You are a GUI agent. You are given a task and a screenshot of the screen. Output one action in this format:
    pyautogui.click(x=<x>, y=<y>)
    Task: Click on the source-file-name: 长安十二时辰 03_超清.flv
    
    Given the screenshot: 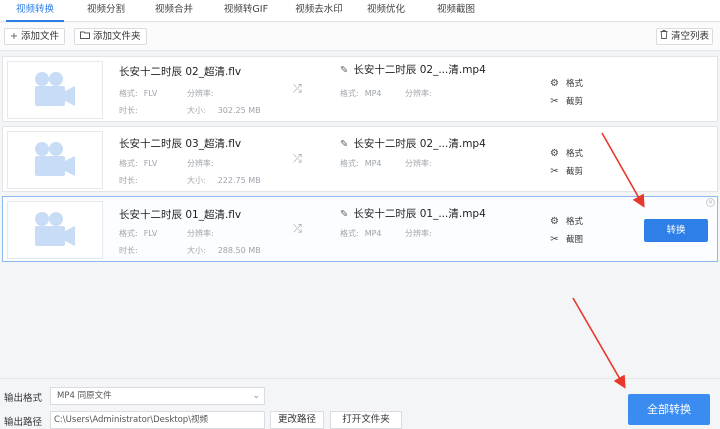 What is the action you would take?
    pyautogui.click(x=180, y=144)
    